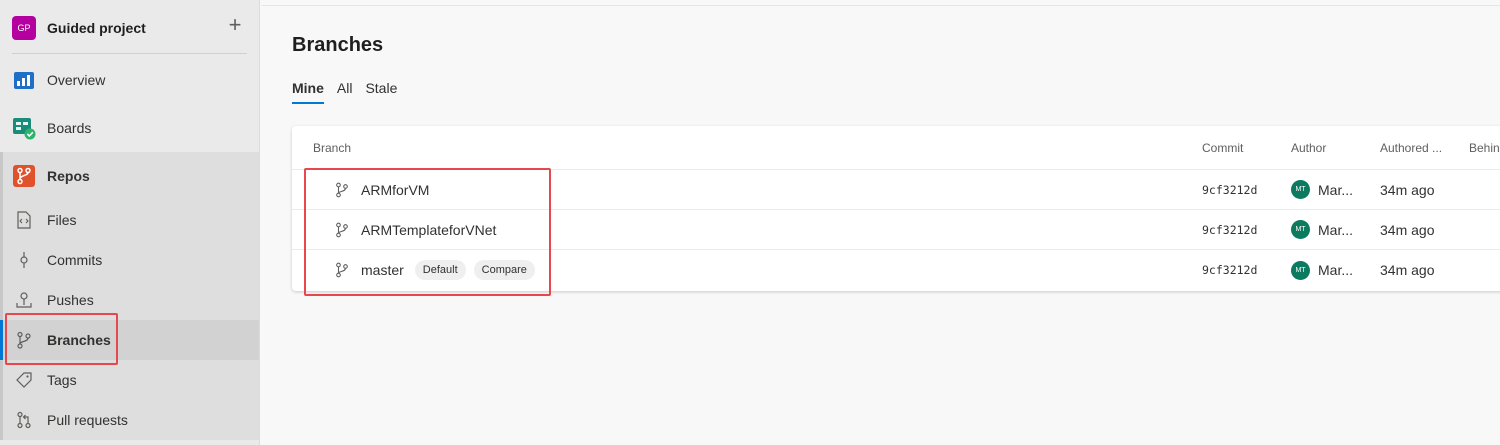 The height and width of the screenshot is (445, 1500). Describe the element at coordinates (129, 420) in the screenshot. I see `nav-item-pull-requests: Pull requests` at that location.